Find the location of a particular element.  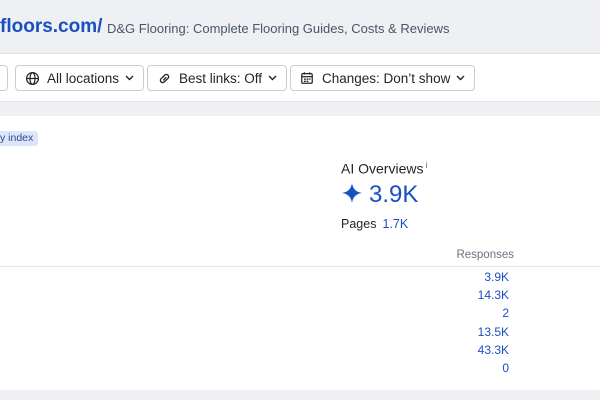

ai-overviews-value: 3.9K is located at coordinates (393, 195).